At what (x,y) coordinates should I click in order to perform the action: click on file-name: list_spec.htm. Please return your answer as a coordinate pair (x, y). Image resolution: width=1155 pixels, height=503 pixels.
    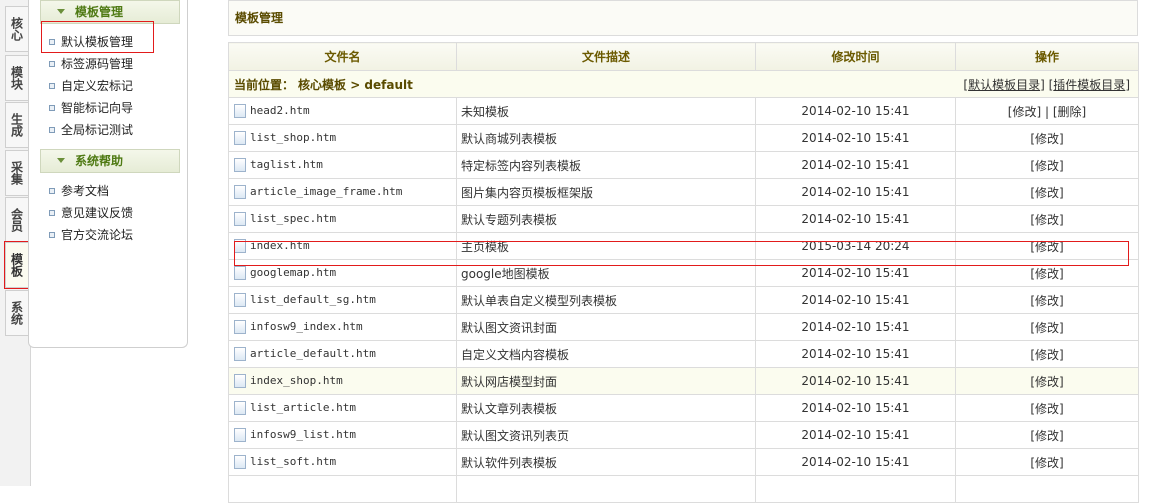
    Looking at the image, I should click on (293, 218).